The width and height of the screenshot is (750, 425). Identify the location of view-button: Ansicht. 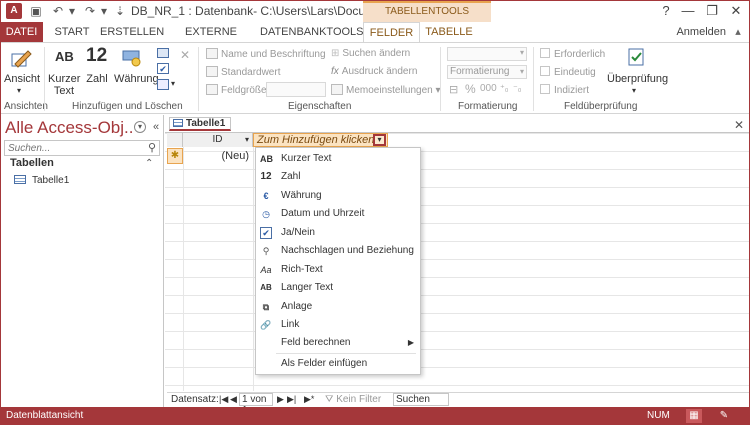
(22, 79).